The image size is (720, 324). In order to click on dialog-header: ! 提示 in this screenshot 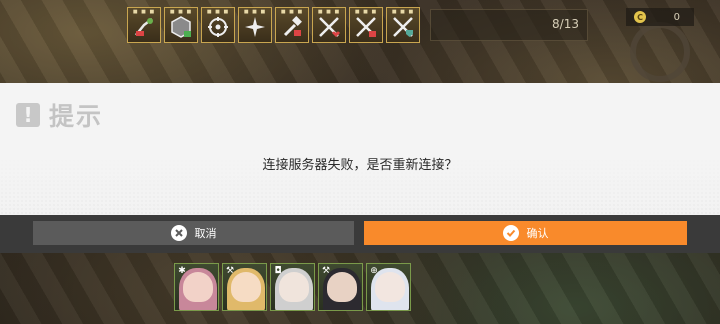, I will do `click(59, 115)`.